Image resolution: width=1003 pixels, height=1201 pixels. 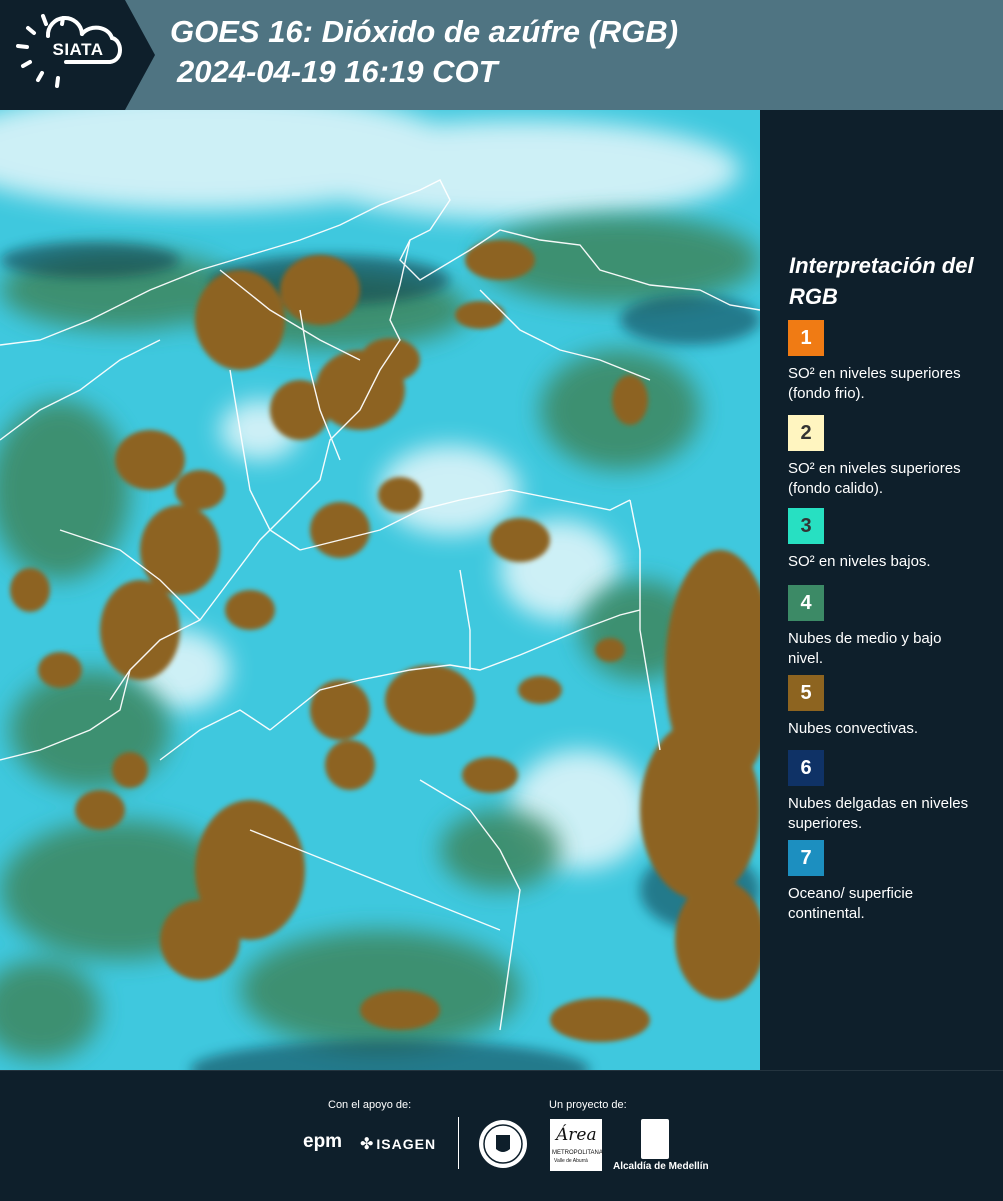 I want to click on legend-swatch: 4, so click(x=806, y=603).